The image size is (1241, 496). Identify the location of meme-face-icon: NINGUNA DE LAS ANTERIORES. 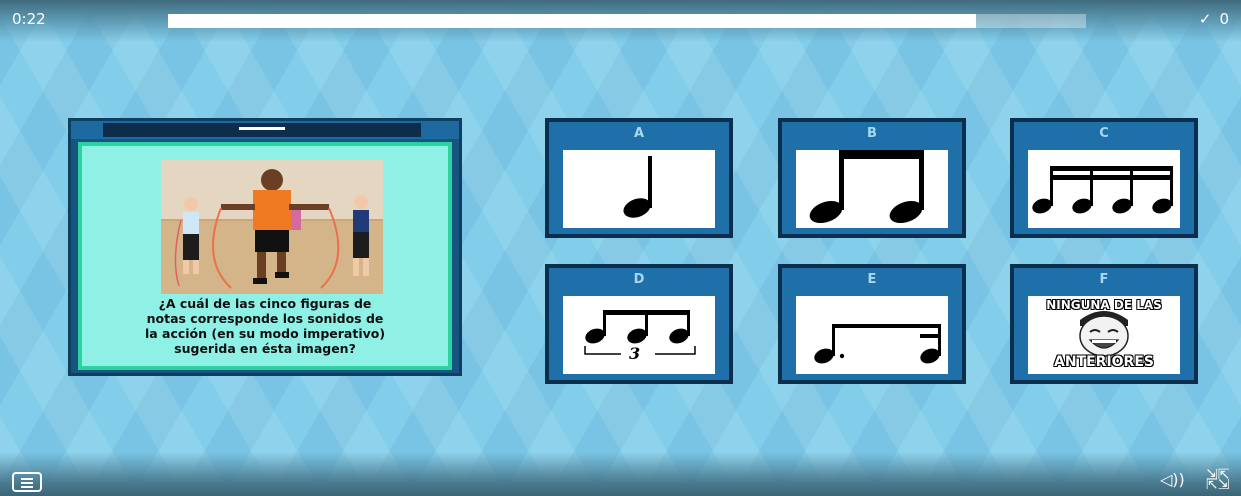
(1104, 335).